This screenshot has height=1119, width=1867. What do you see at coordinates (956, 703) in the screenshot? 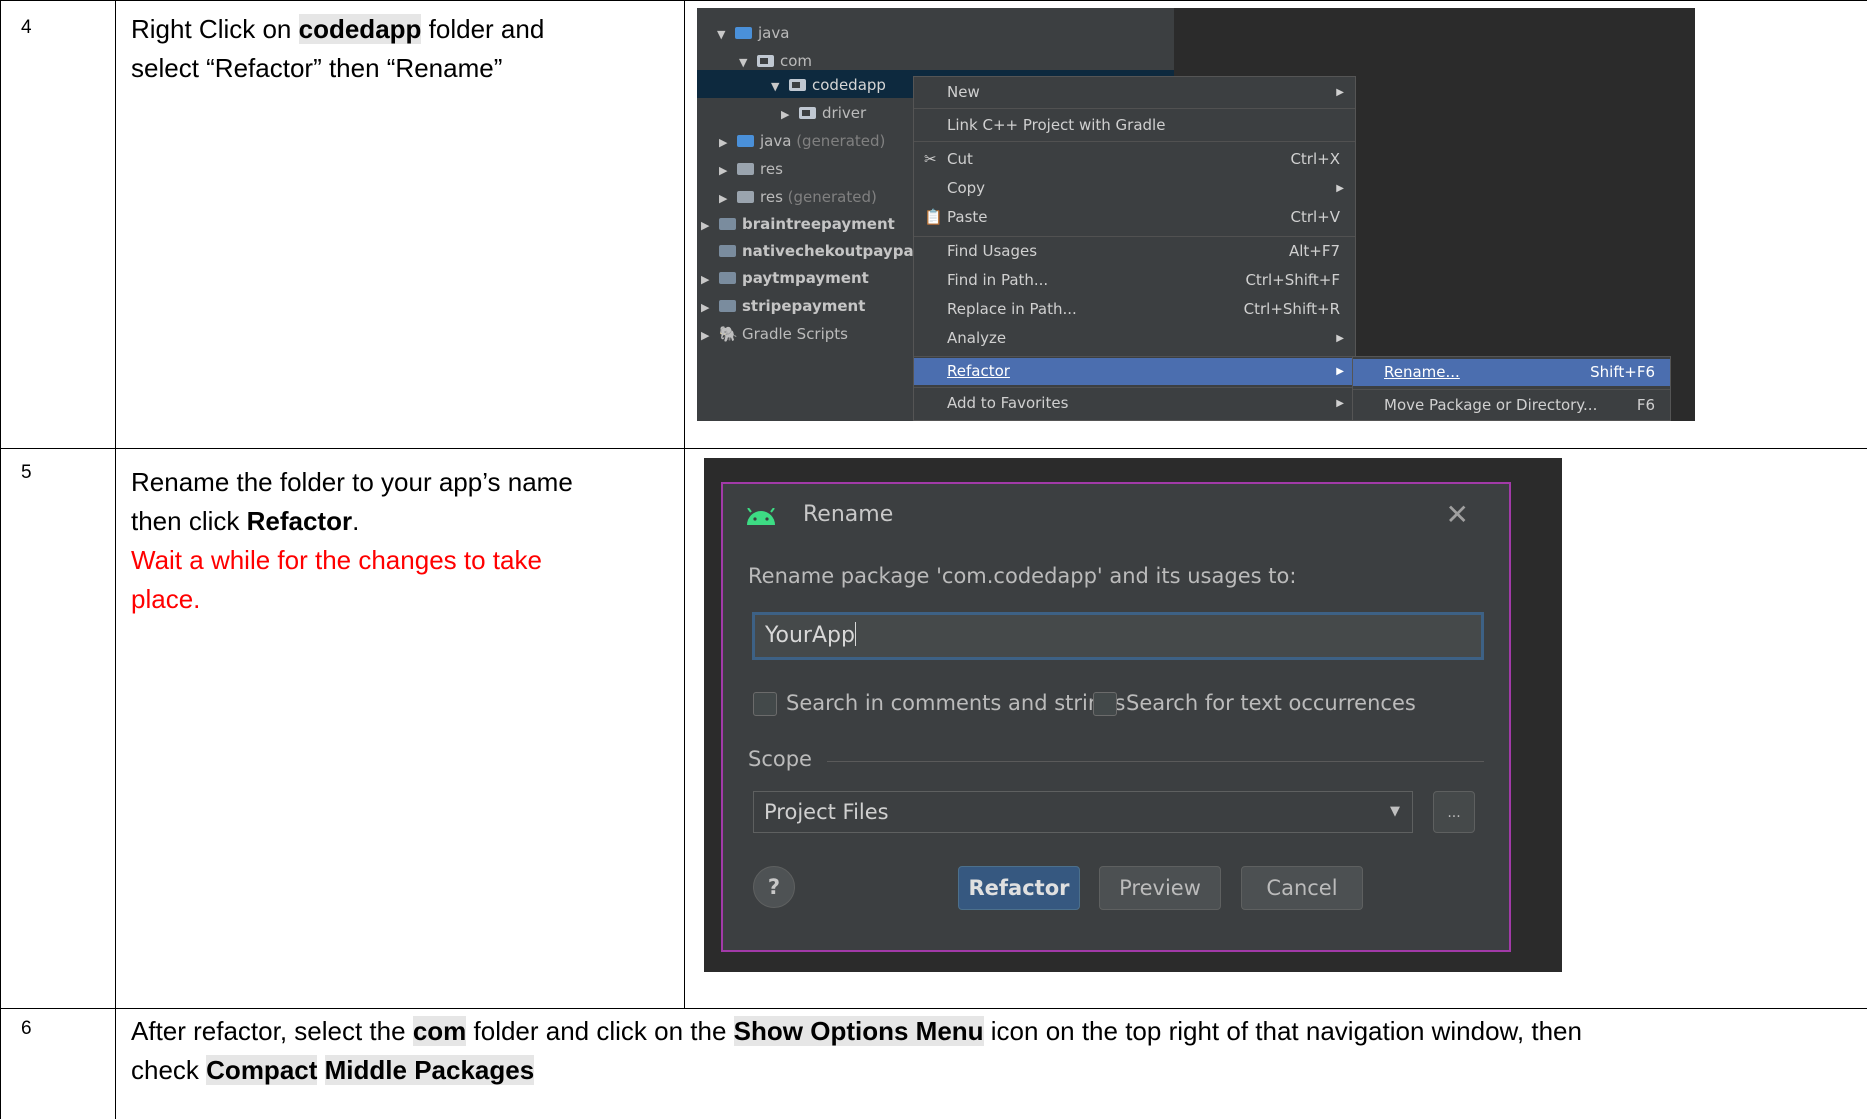
I see `search-comments-label: Search in comments and strings` at bounding box center [956, 703].